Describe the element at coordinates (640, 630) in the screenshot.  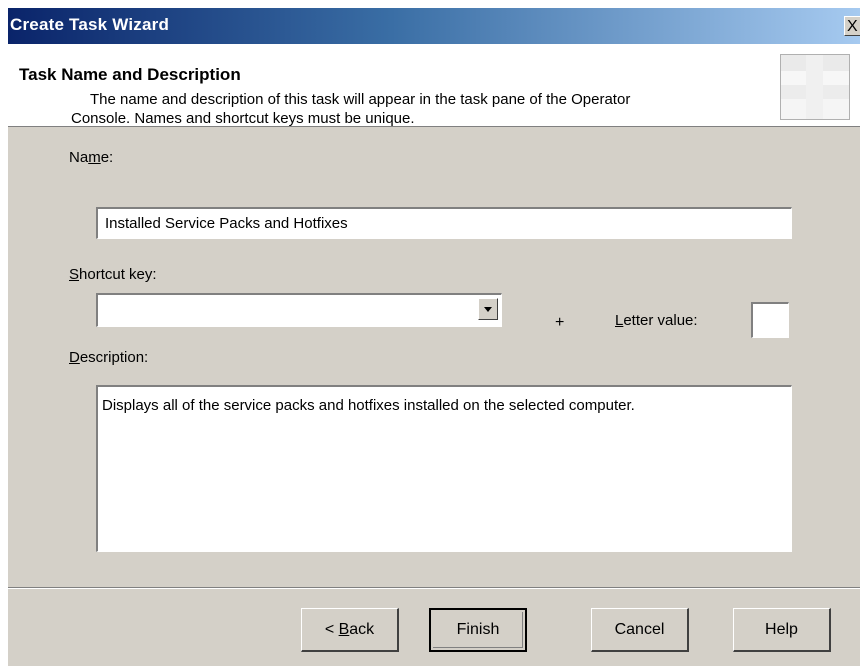
I see `cancel-button: Cancel` at that location.